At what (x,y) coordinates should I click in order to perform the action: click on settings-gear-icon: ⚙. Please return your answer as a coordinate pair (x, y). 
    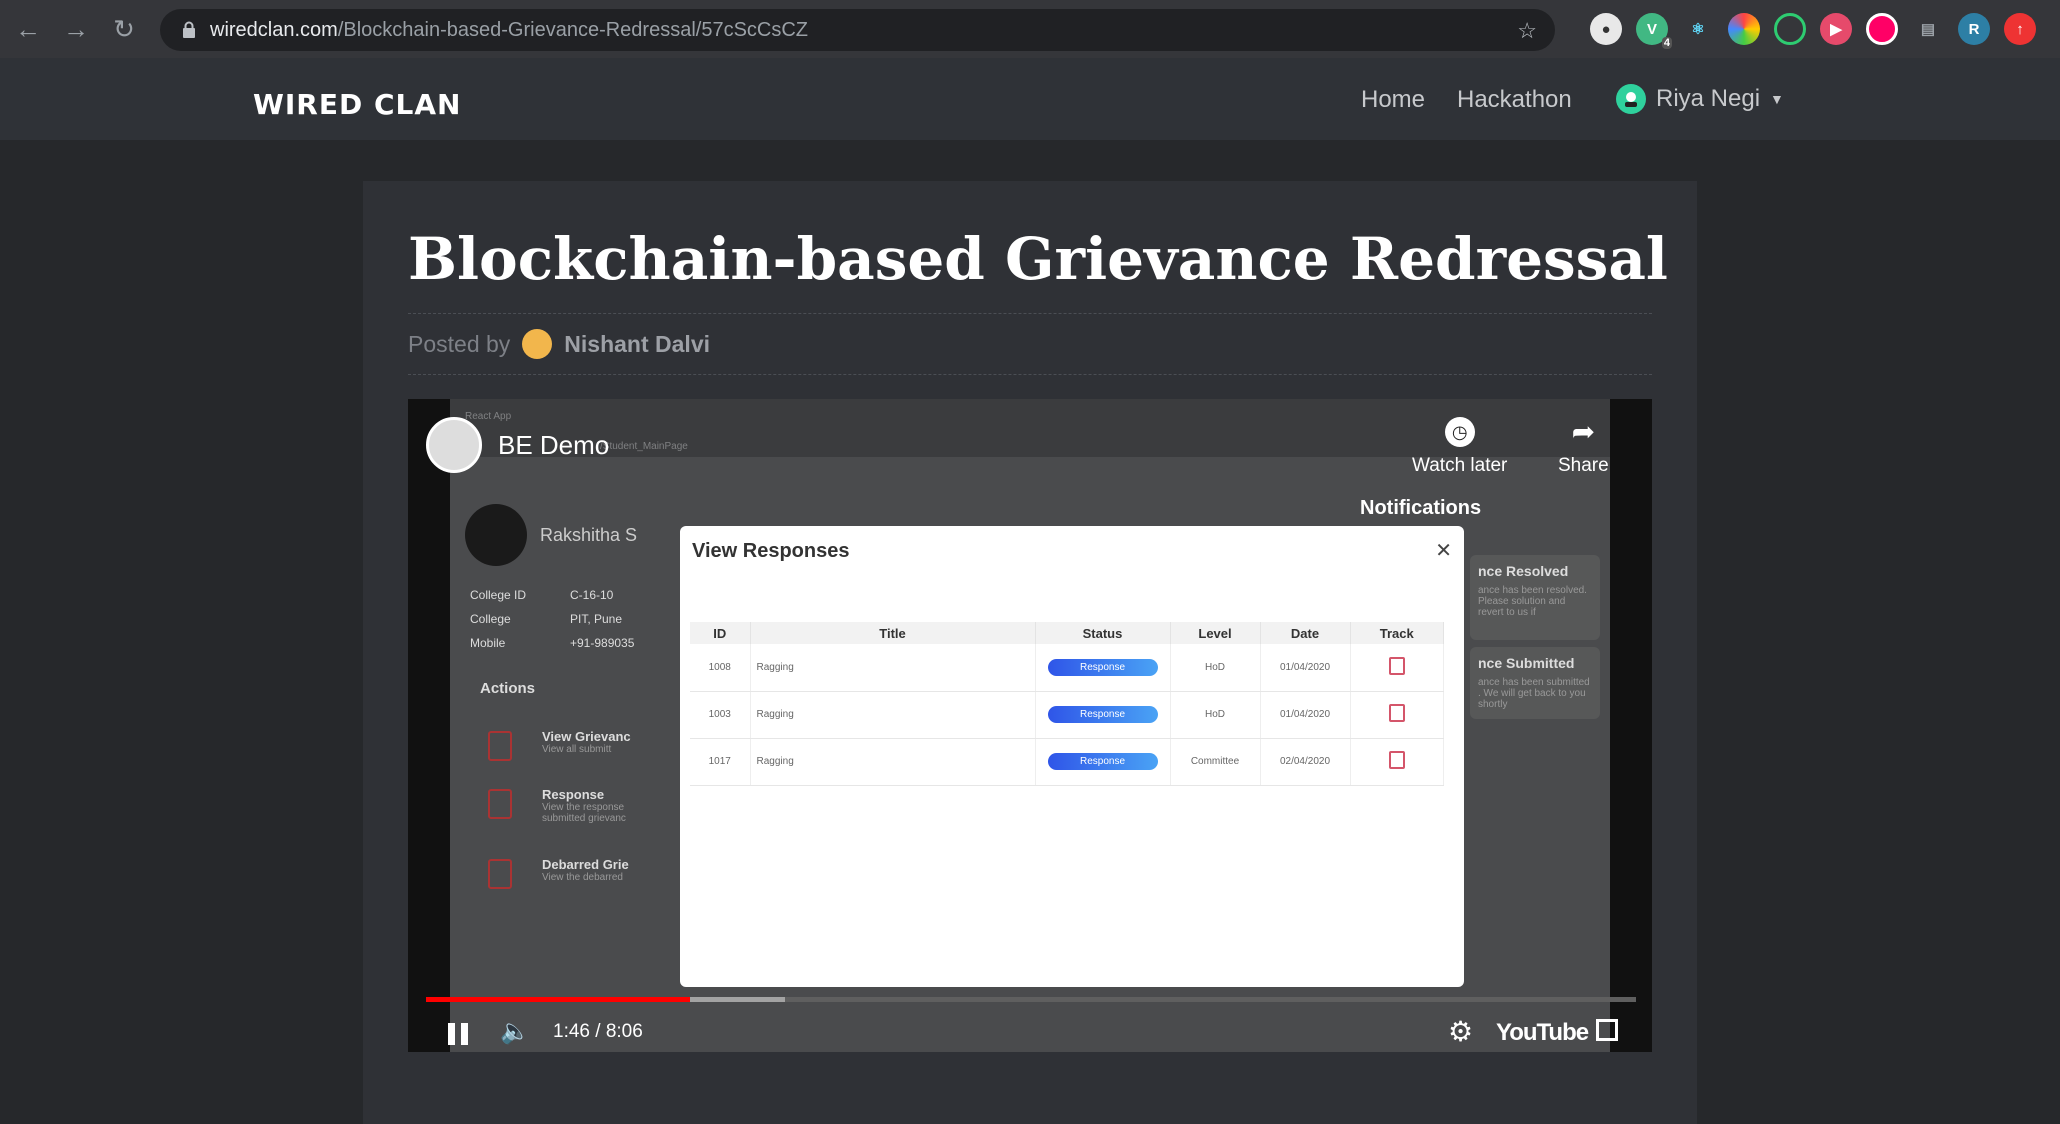
    Looking at the image, I should click on (1460, 1031).